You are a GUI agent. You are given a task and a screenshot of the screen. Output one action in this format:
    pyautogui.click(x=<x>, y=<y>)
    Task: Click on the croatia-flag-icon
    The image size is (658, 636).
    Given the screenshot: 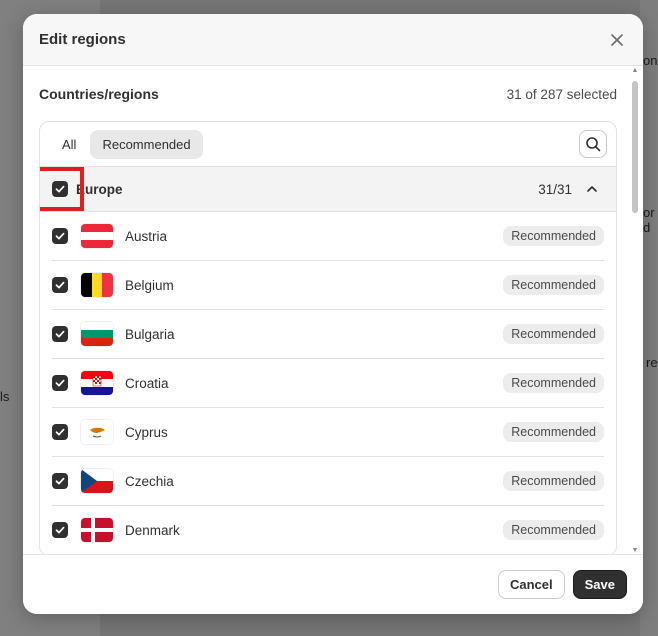 What is the action you would take?
    pyautogui.click(x=97, y=383)
    